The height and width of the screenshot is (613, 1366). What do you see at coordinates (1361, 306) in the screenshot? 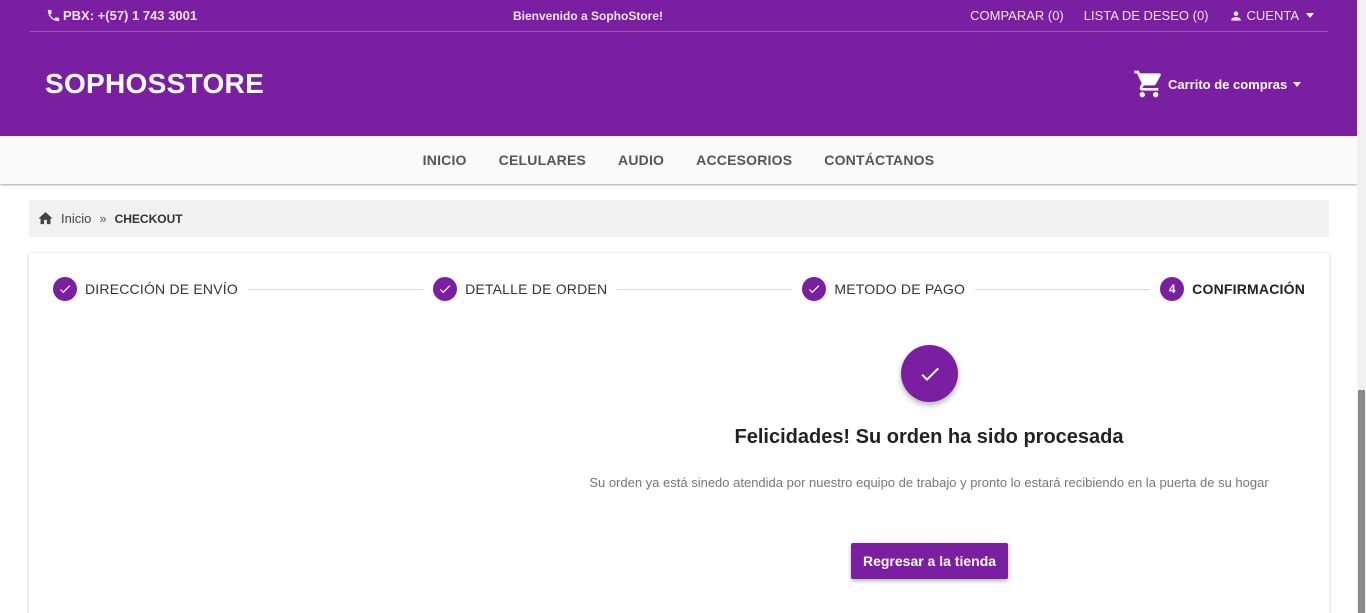
I see `page-scrollbar` at bounding box center [1361, 306].